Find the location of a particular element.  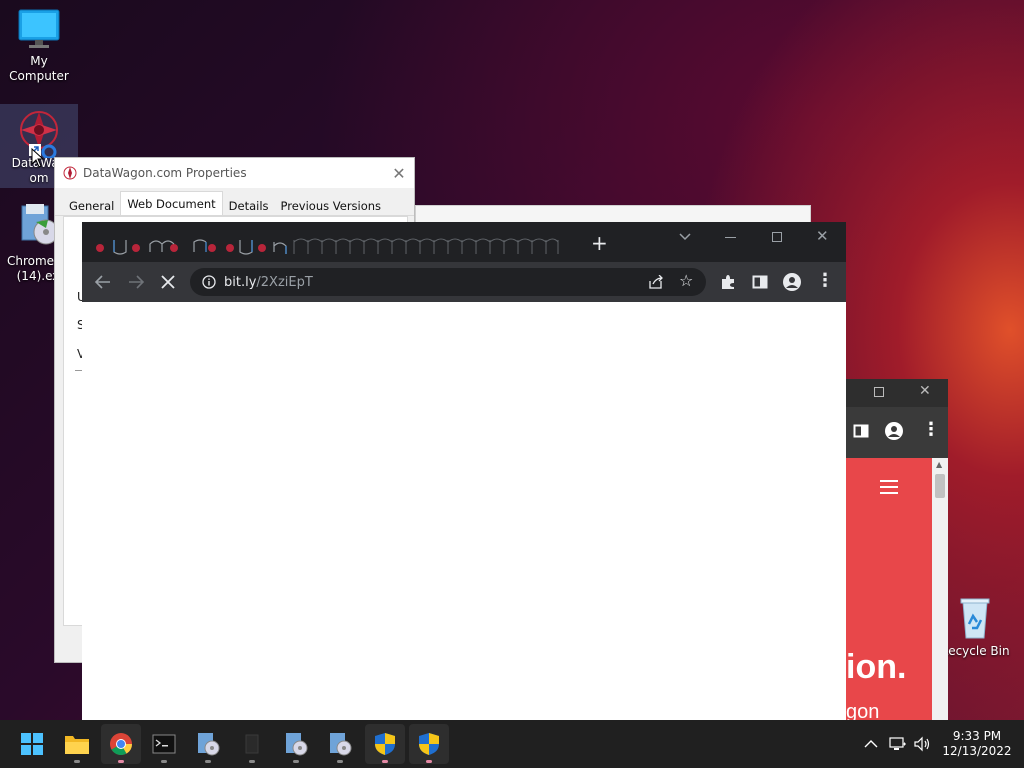

url-path: /2XziEpT is located at coordinates (284, 282).